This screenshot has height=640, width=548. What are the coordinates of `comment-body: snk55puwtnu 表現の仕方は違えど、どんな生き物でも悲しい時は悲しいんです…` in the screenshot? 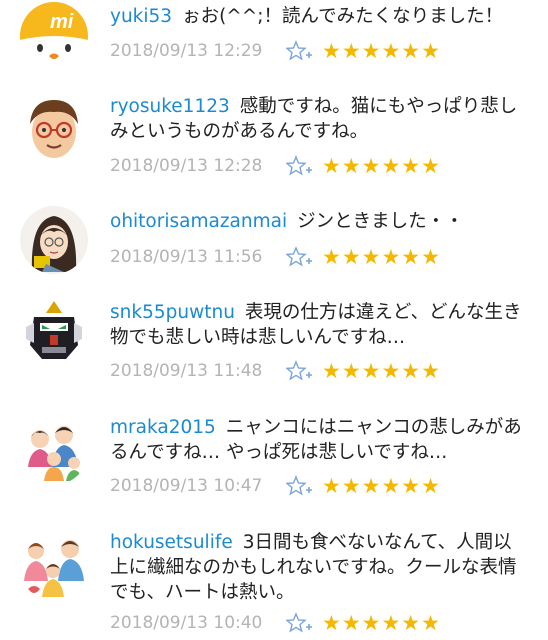 It's located at (320, 325).